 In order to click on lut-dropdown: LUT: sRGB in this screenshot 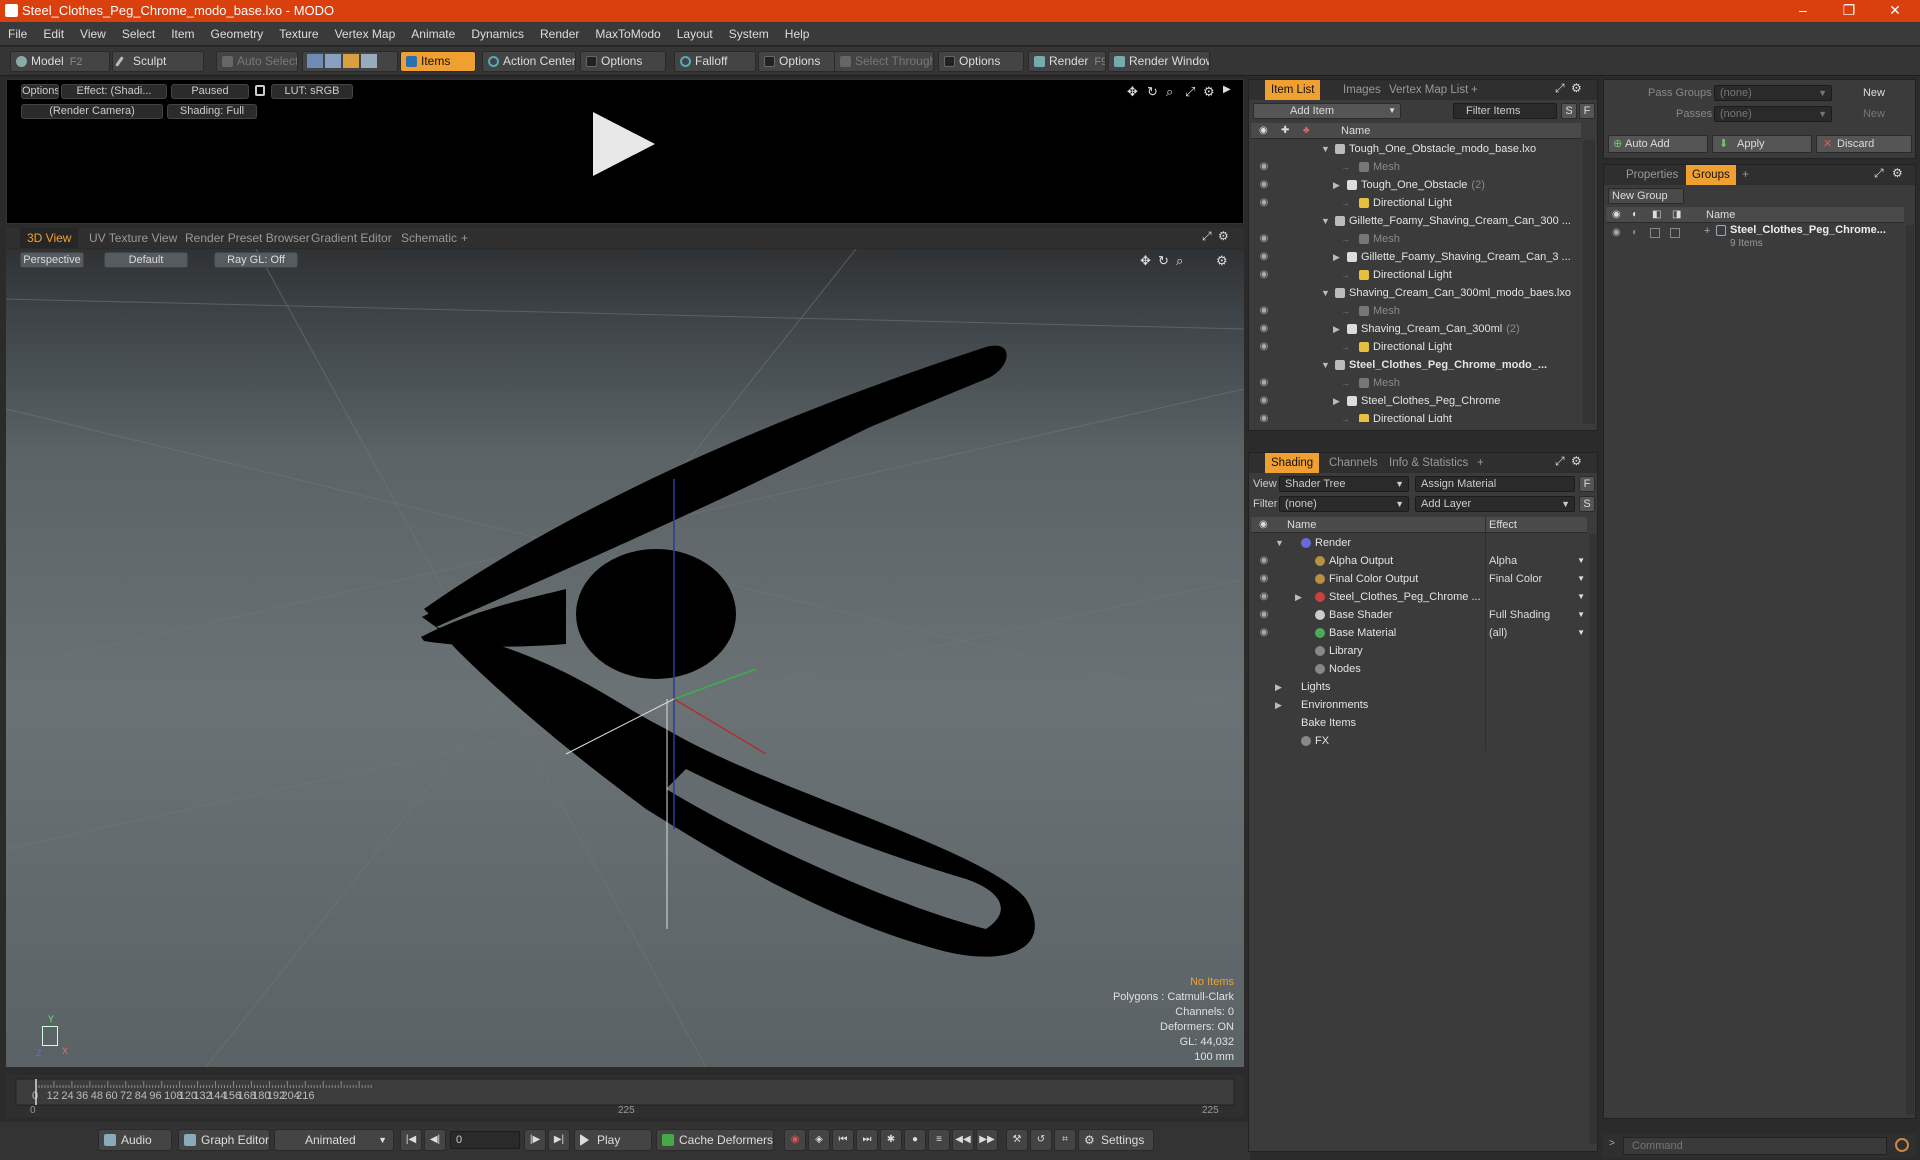, I will do `click(312, 91)`.